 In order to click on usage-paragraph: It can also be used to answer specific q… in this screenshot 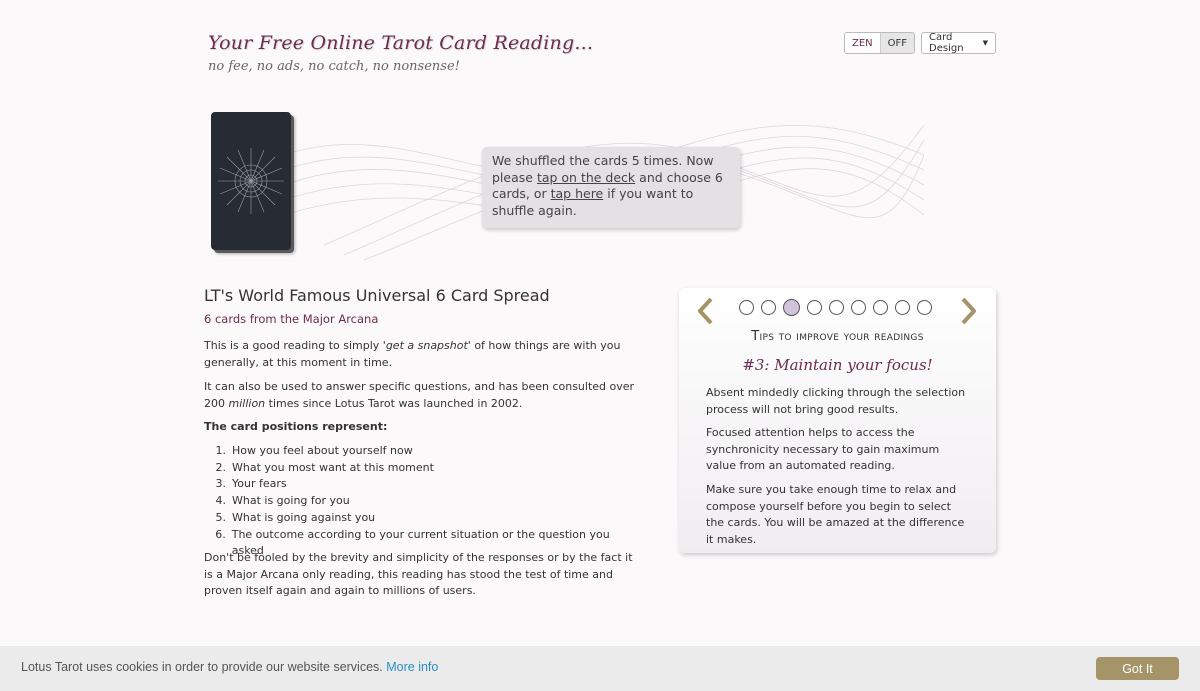, I will do `click(422, 395)`.